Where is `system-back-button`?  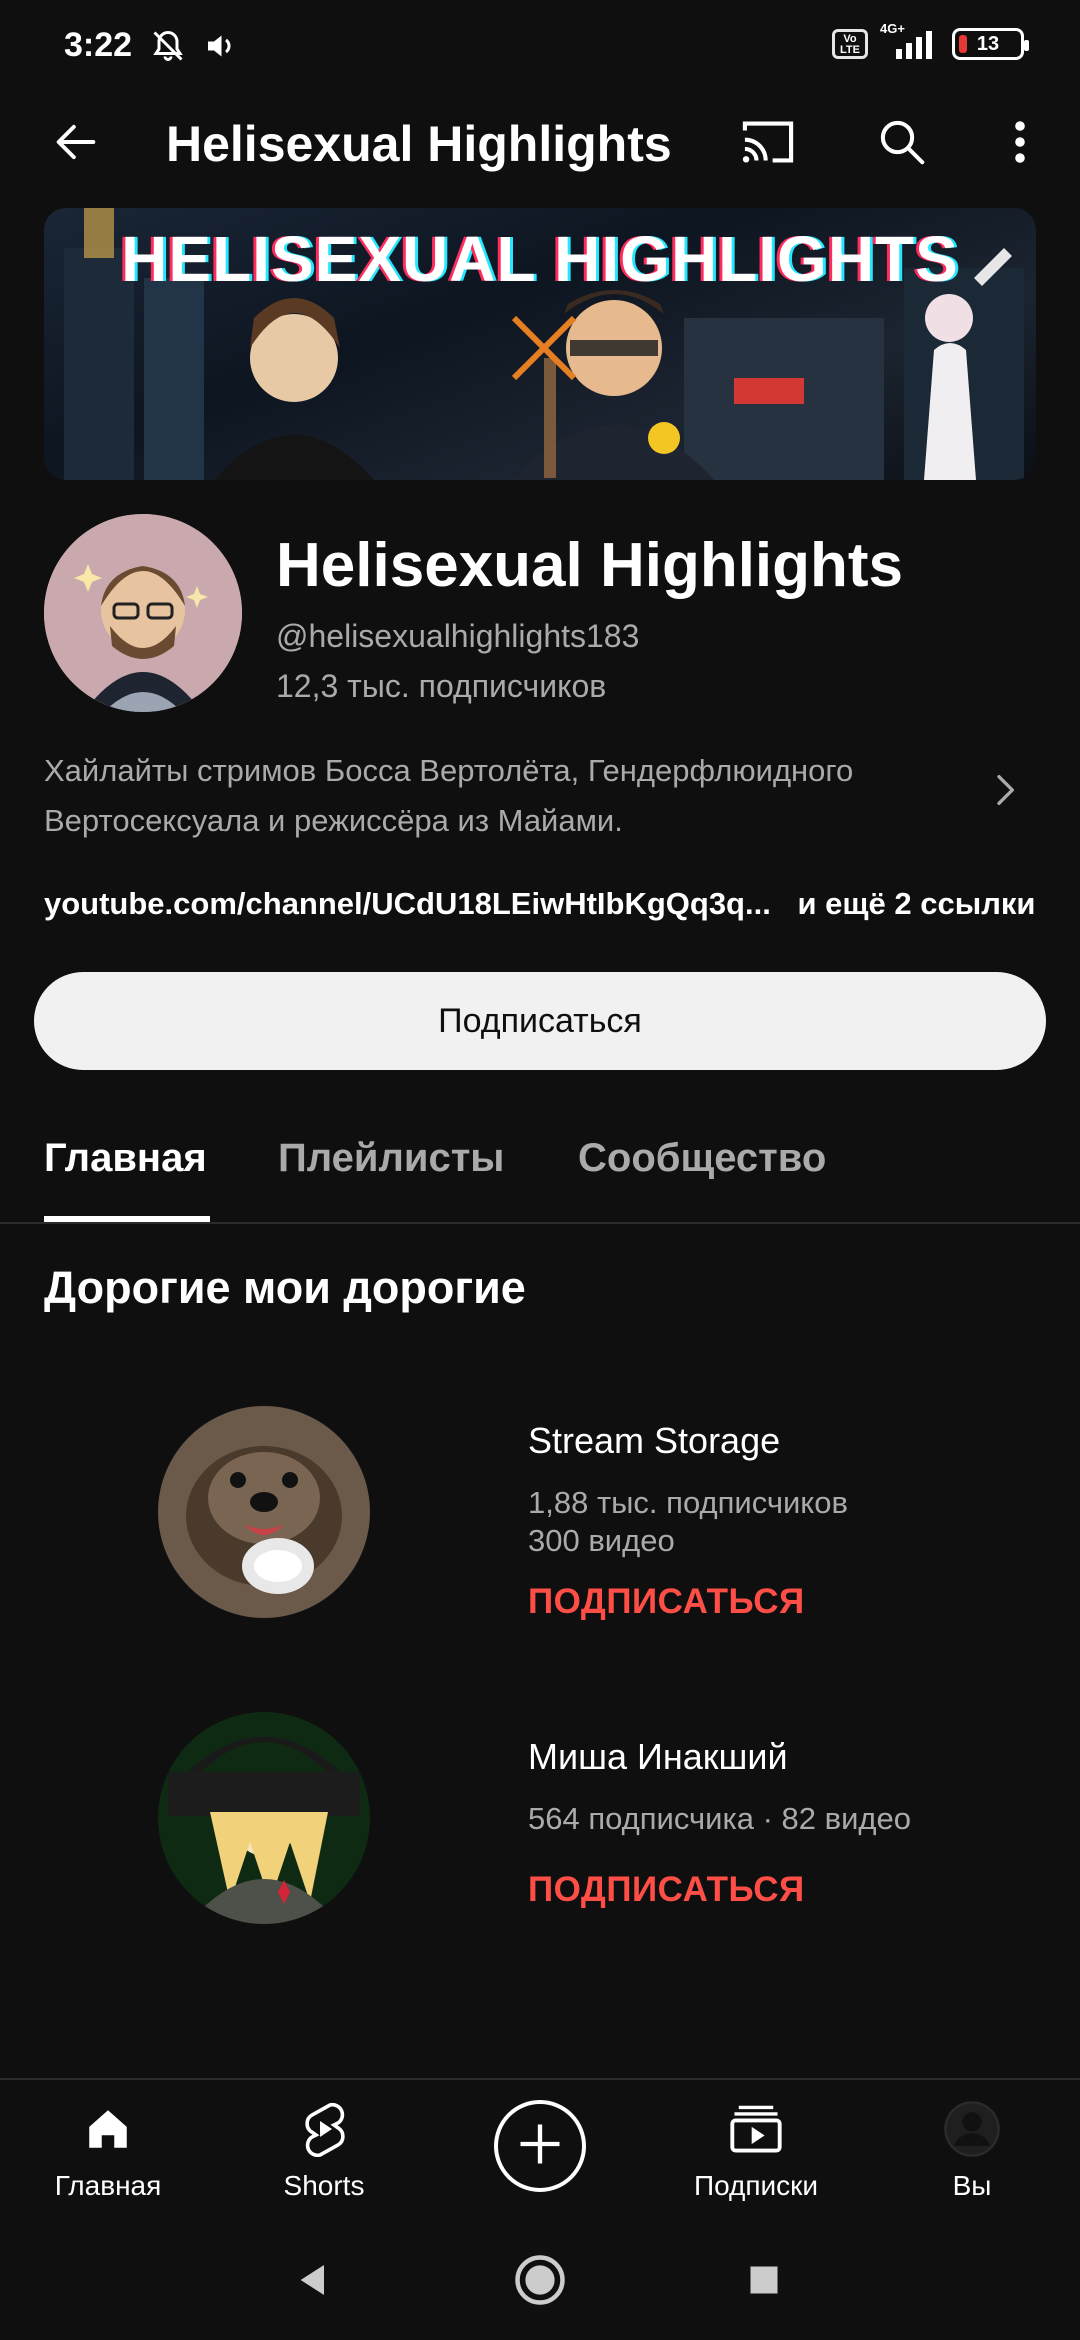 system-back-button is located at coordinates (314, 2282).